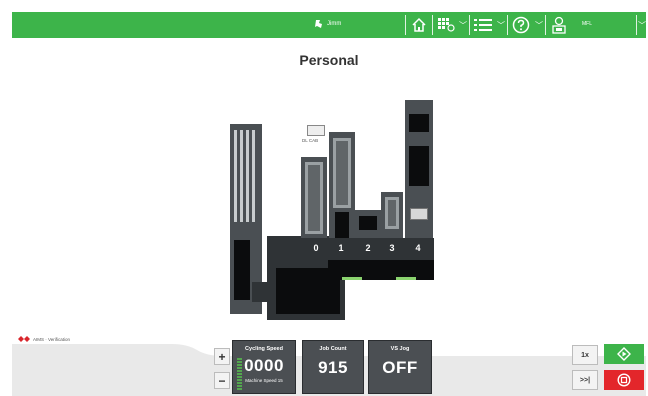 The height and width of the screenshot is (396, 648). I want to click on home-icon, so click(419, 24).